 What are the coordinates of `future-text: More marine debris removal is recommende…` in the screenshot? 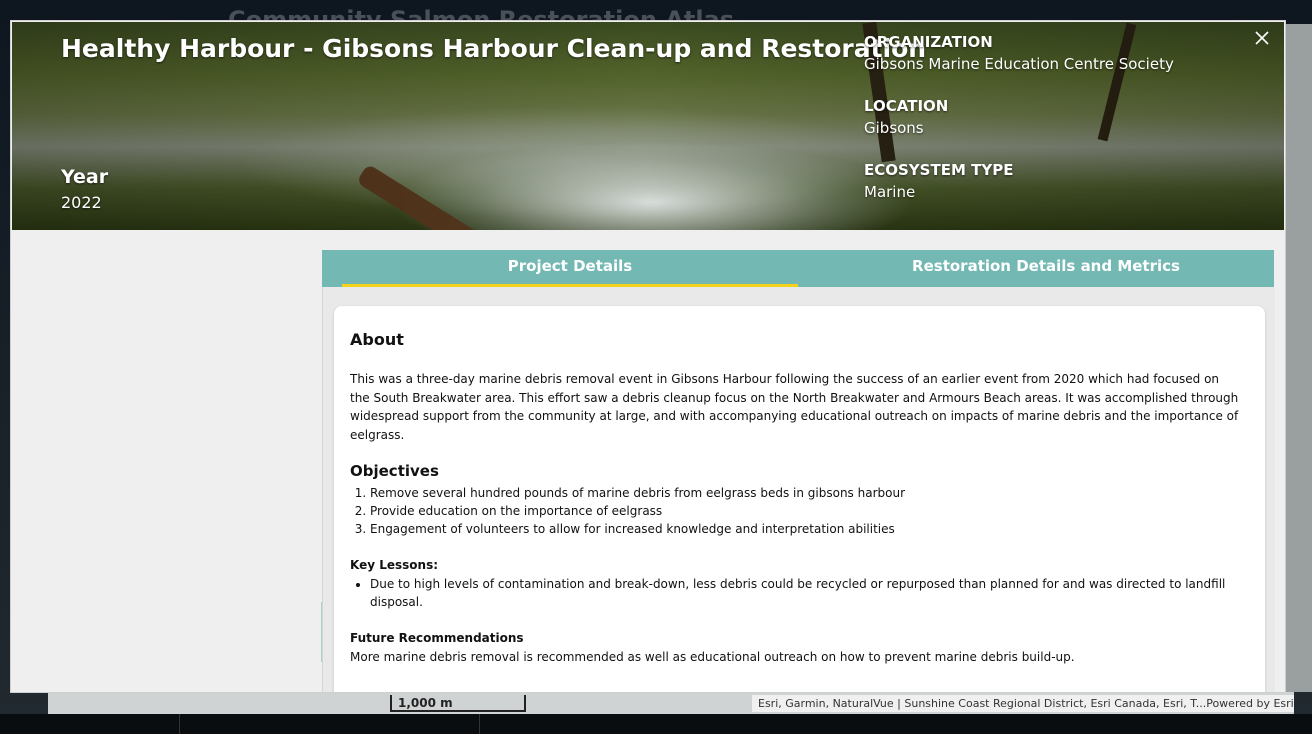 It's located at (712, 657).